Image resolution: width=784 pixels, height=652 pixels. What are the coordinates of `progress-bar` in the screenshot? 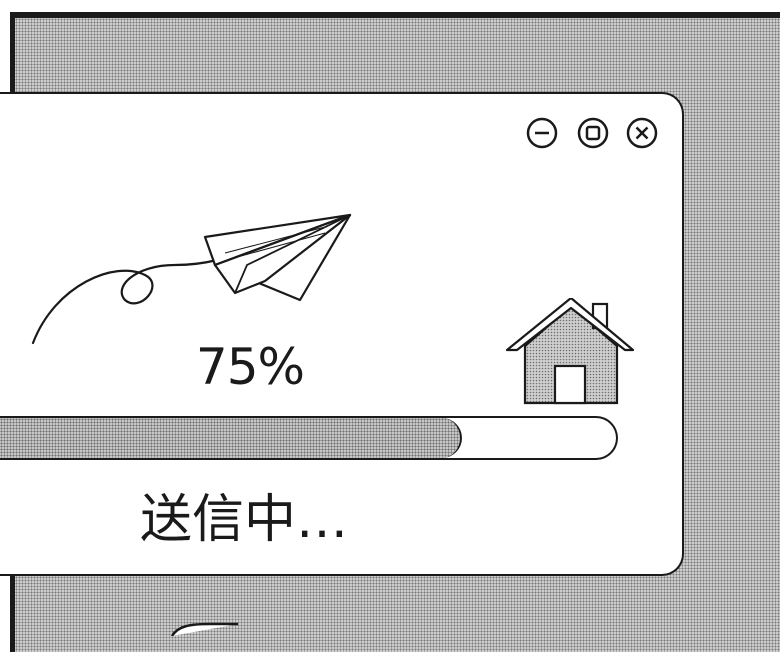 It's located at (309, 438).